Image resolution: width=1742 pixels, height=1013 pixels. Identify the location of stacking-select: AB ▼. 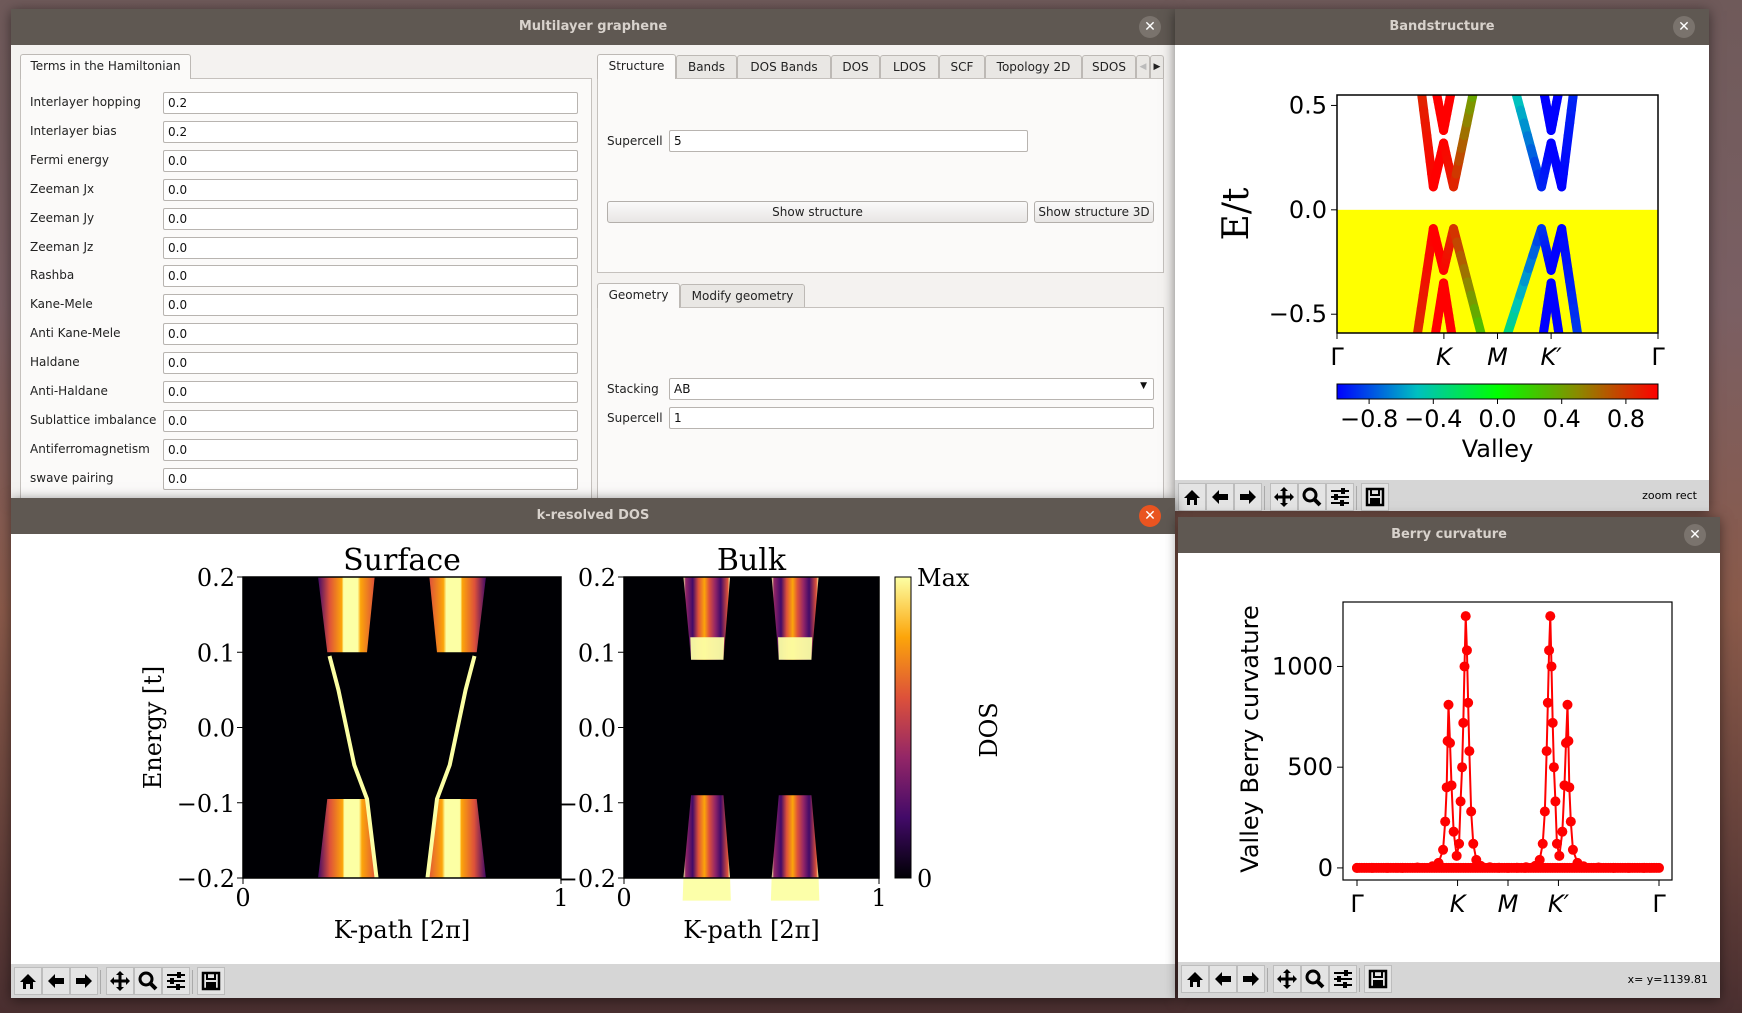
(911, 389).